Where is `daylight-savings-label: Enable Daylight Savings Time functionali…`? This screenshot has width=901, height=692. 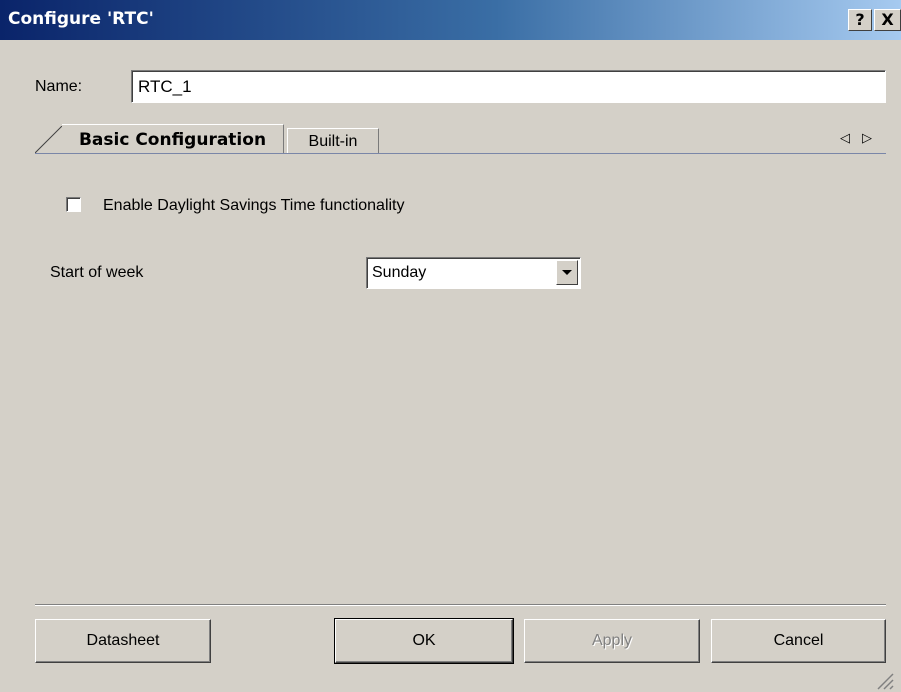
daylight-savings-label: Enable Daylight Savings Time functionali… is located at coordinates (254, 206).